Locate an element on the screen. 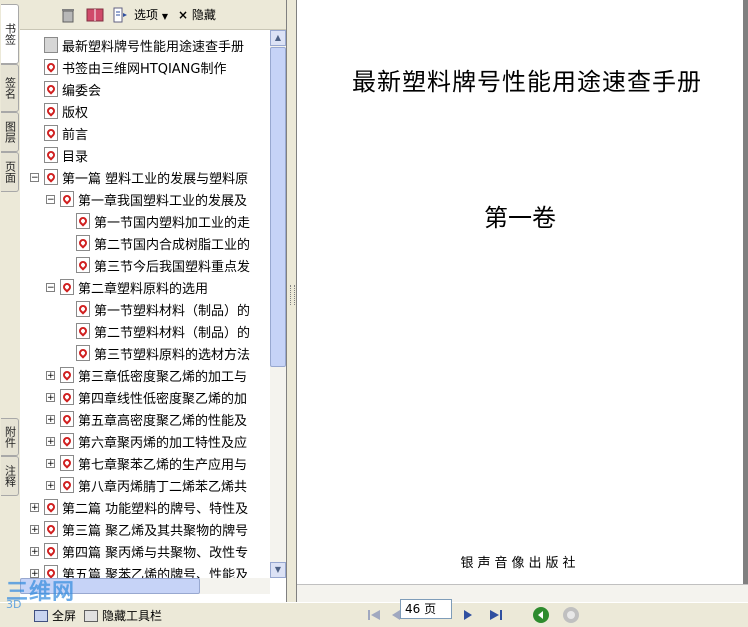 The height and width of the screenshot is (627, 748). bookmark-item: 第三节塑料原料的选材方法 is located at coordinates (163, 353).